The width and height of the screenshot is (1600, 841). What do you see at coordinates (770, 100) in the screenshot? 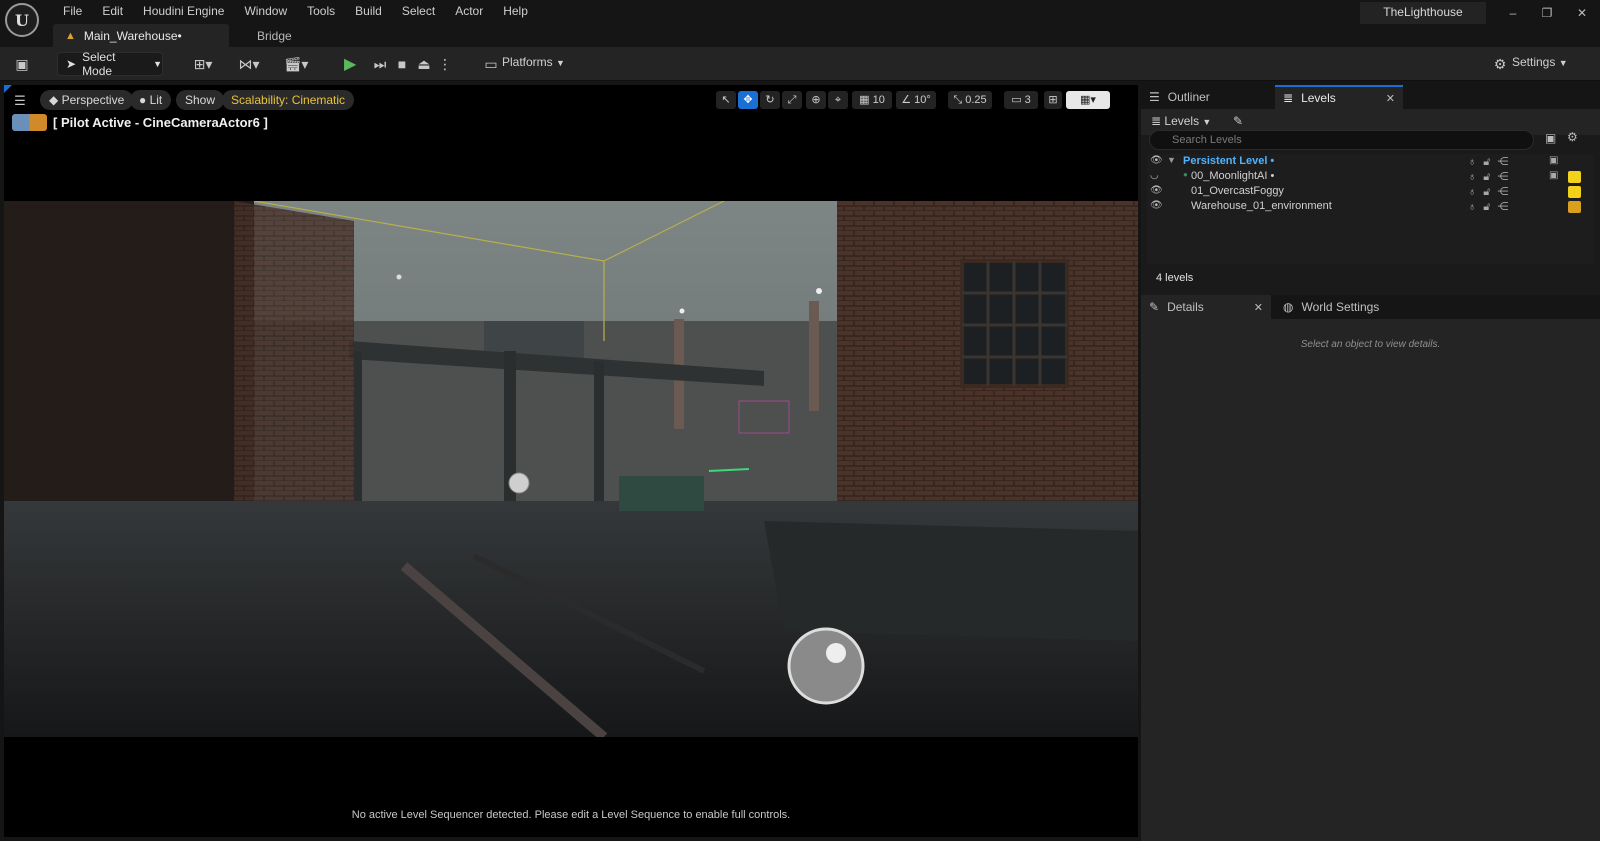
I see `rotate-tool-icon: ↻` at bounding box center [770, 100].